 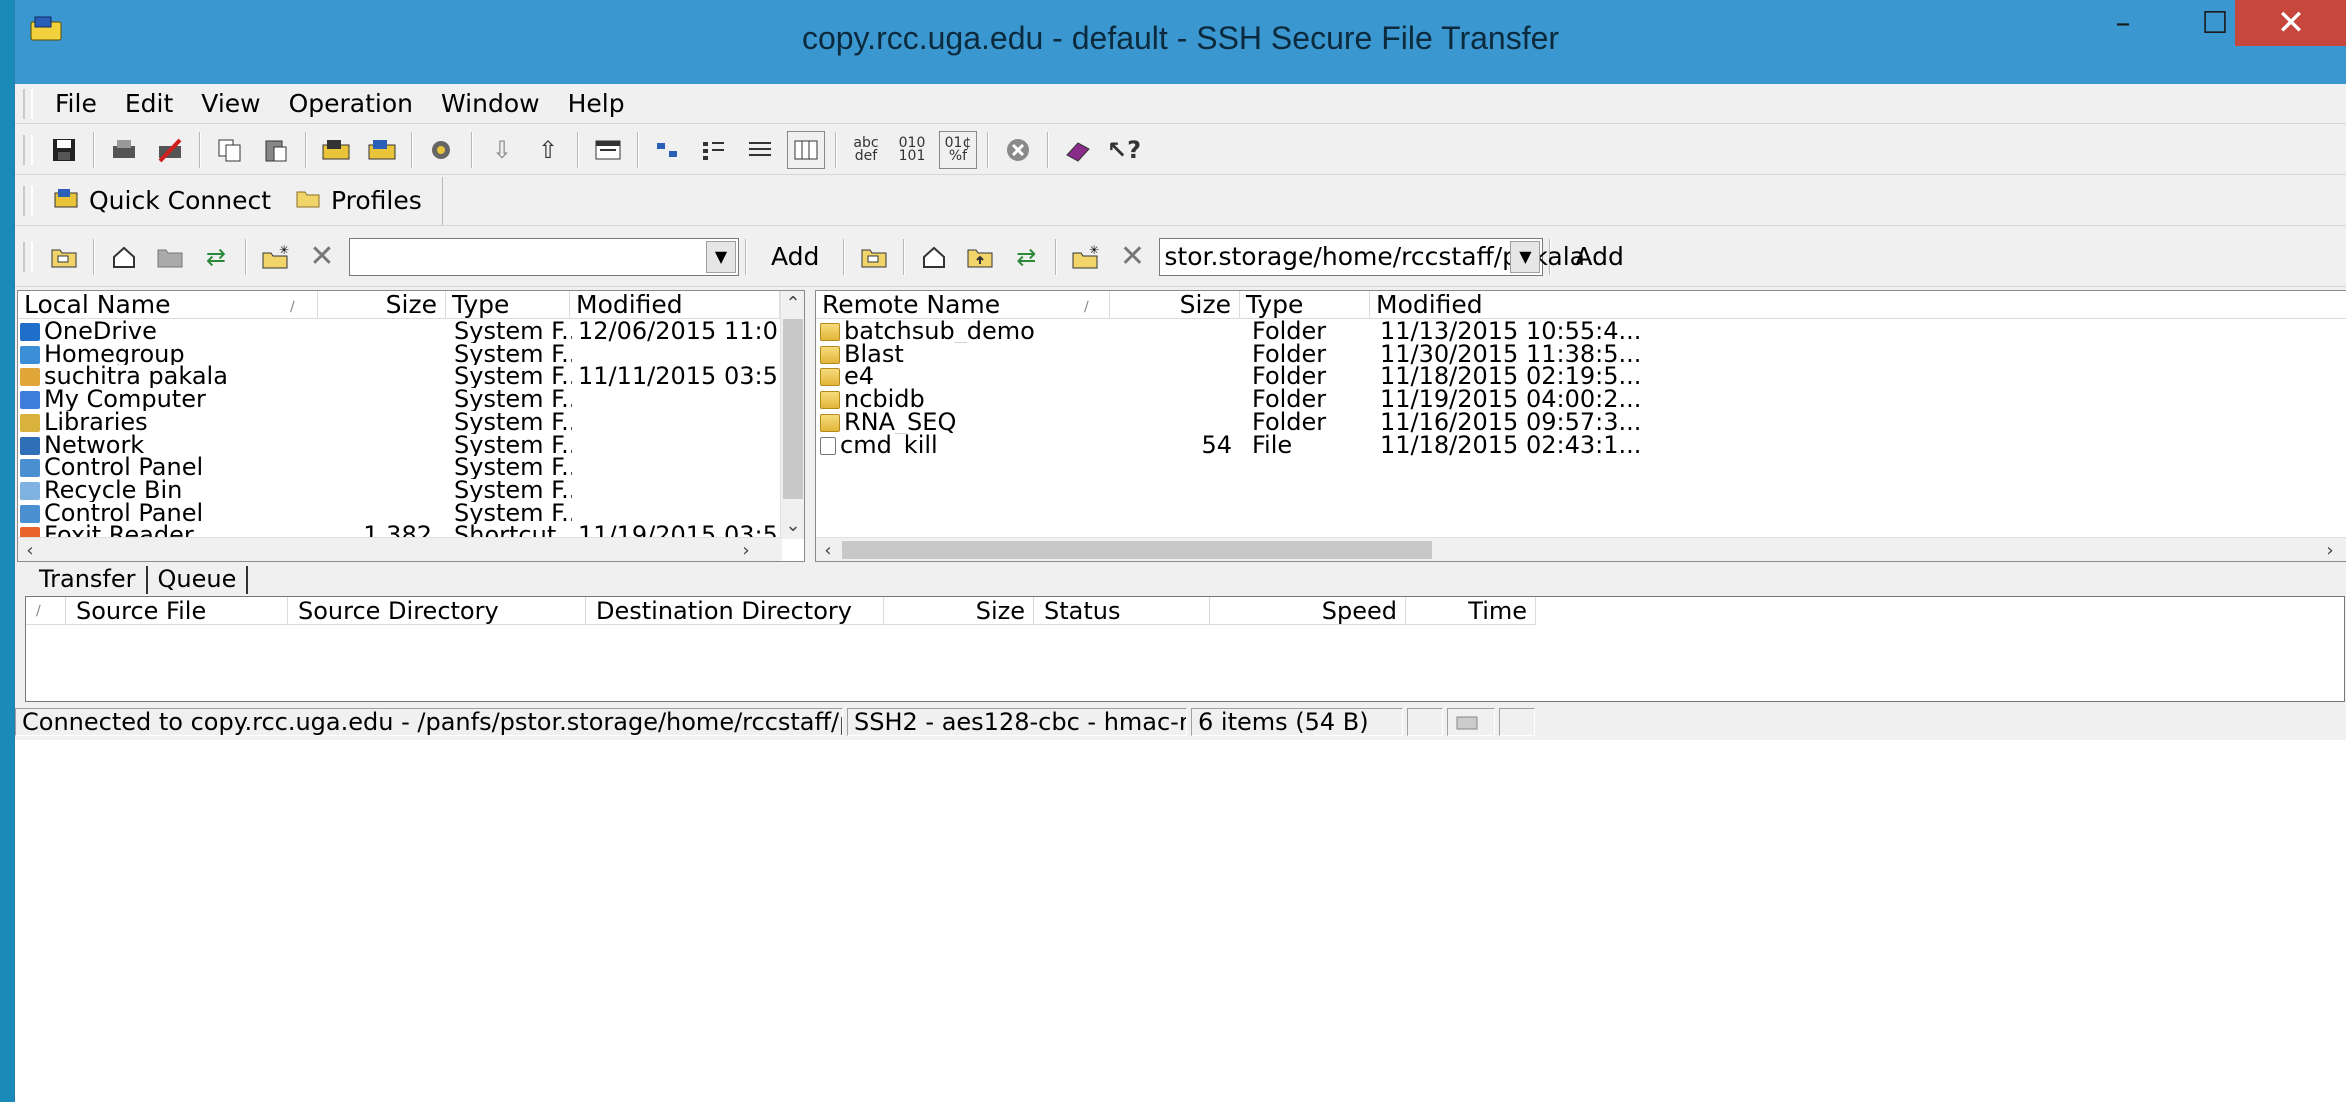 I want to click on disconnect-icon, so click(x=170, y=150).